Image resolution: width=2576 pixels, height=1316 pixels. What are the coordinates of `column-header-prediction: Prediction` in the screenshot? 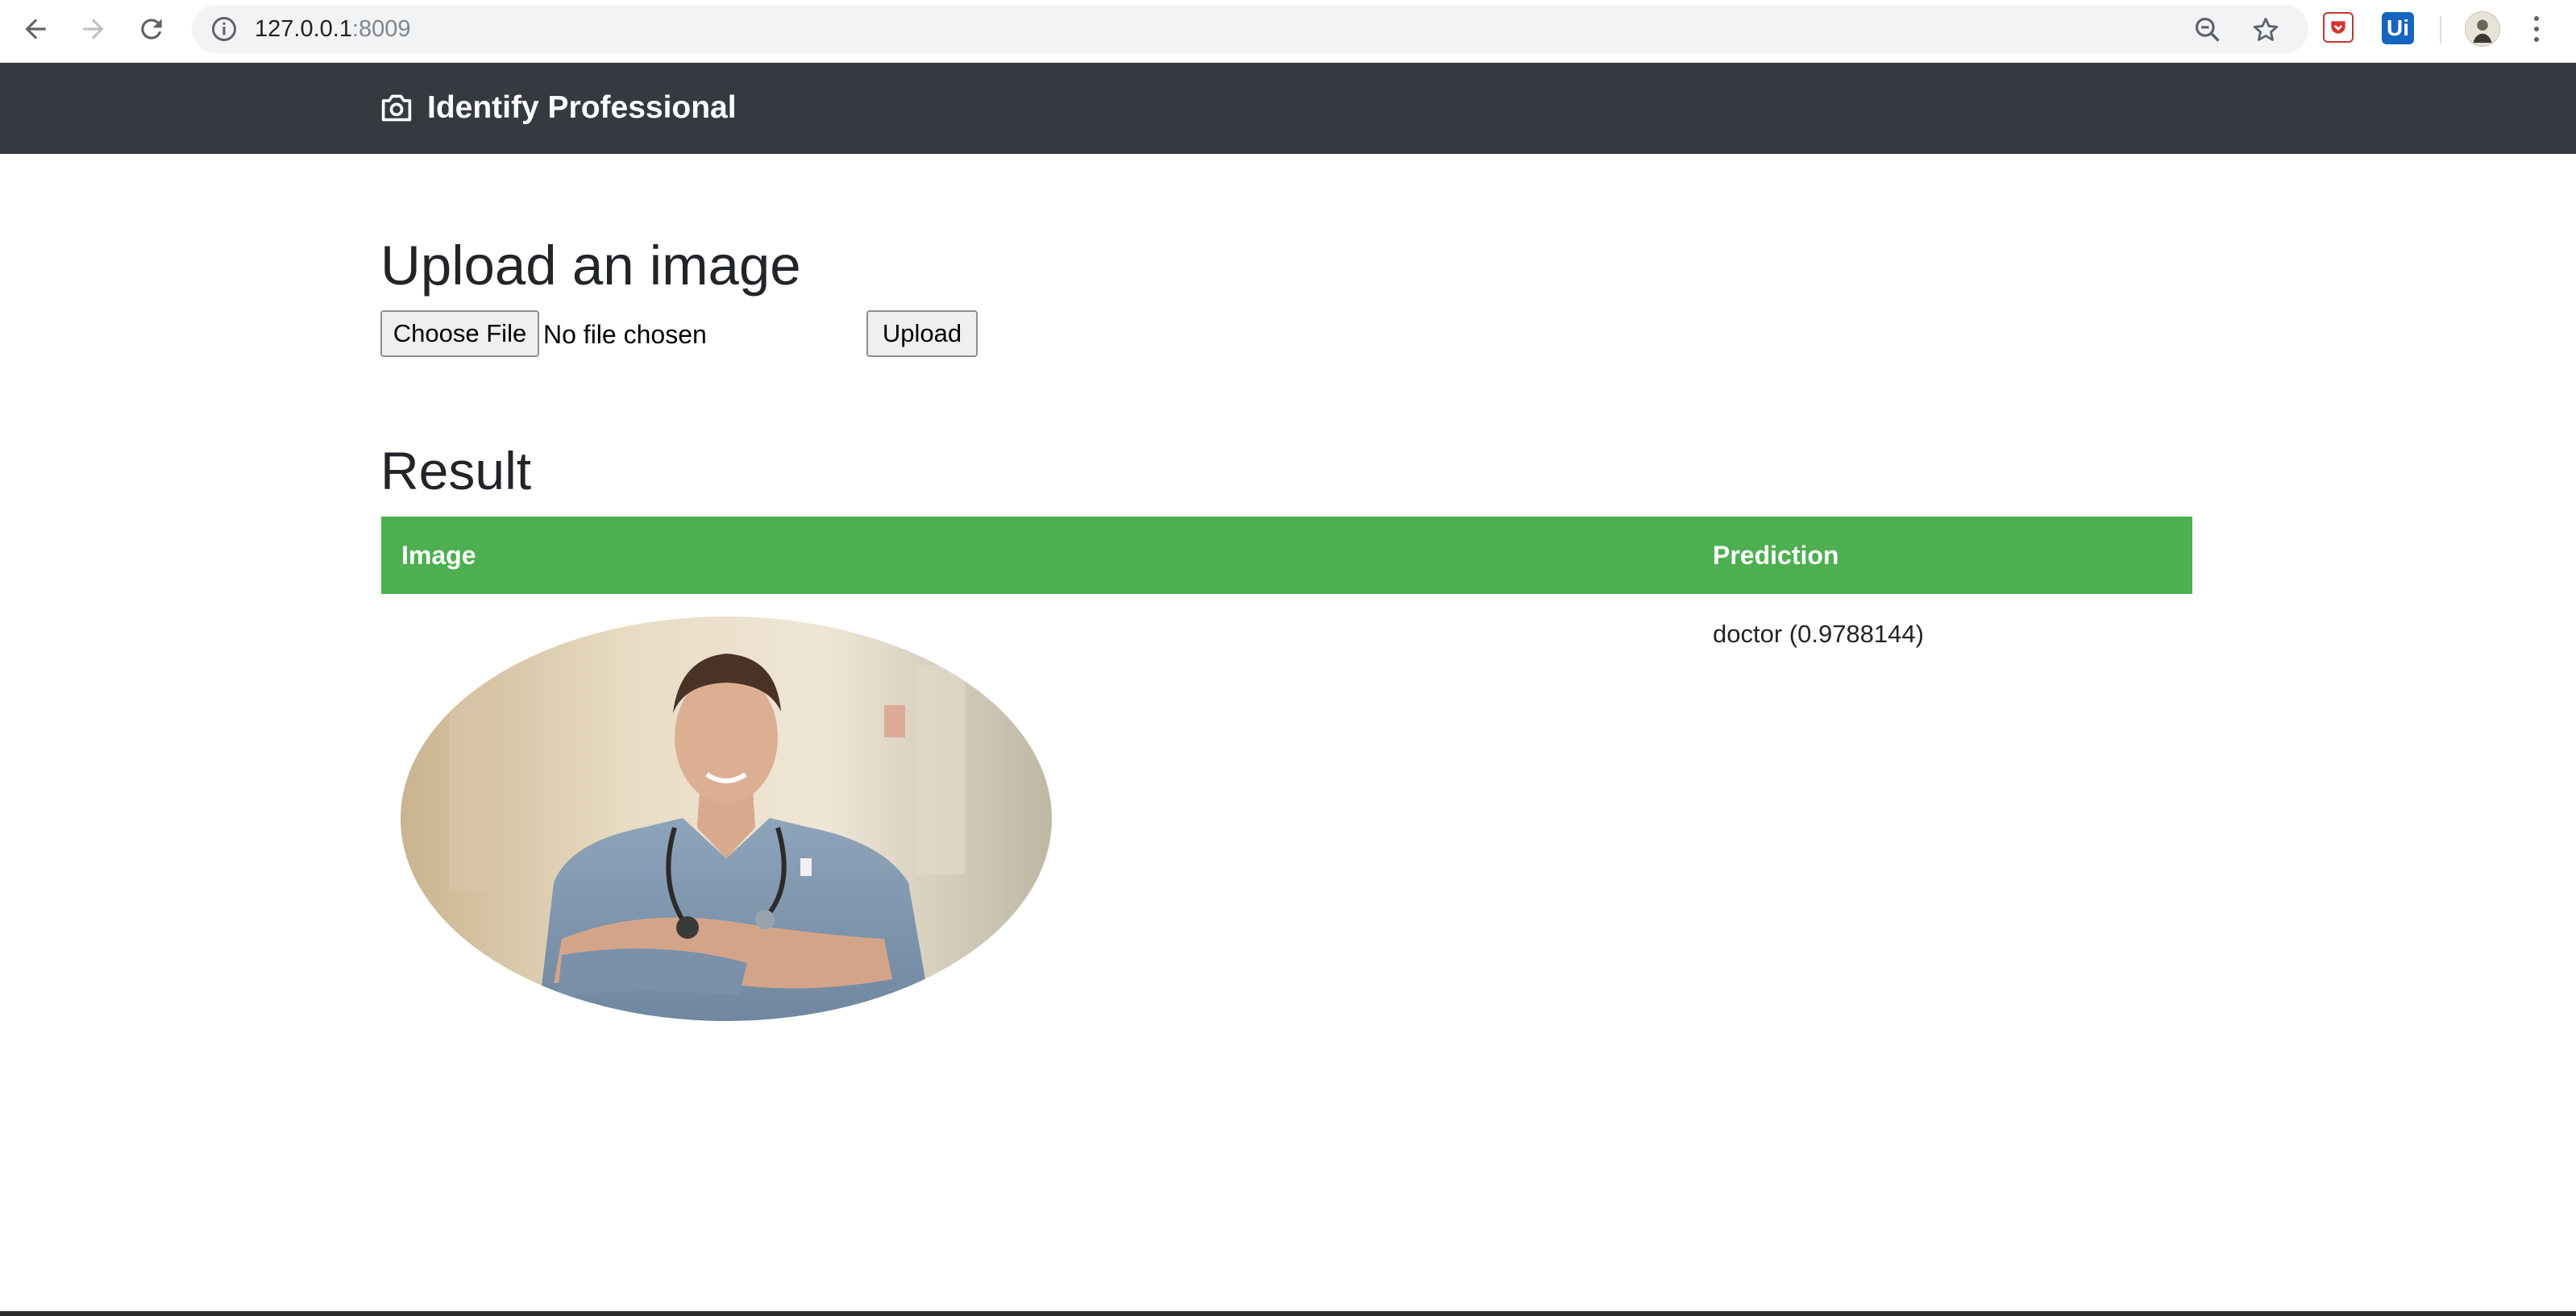 It's located at (1776, 555).